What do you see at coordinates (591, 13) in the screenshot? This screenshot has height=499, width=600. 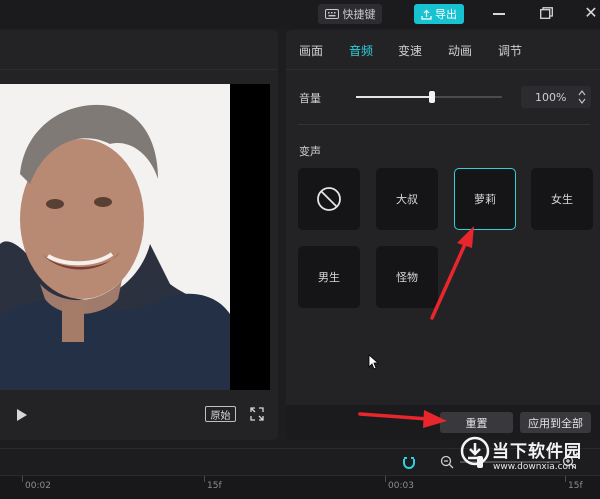 I see `close-icon: ✕` at bounding box center [591, 13].